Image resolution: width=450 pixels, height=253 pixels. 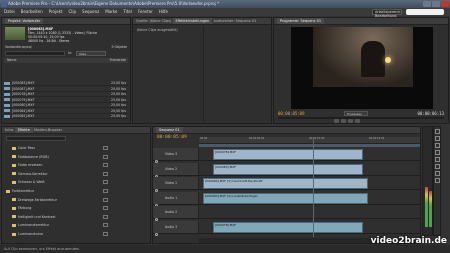 I want to click on track-header: Audio 3, so click(x=176, y=228).